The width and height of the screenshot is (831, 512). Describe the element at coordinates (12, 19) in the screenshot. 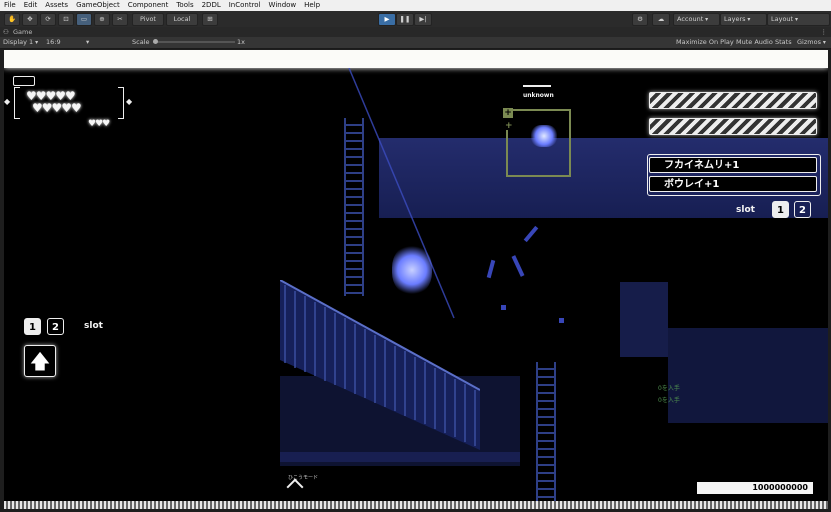

I see `hand-tool-button: ✋` at that location.